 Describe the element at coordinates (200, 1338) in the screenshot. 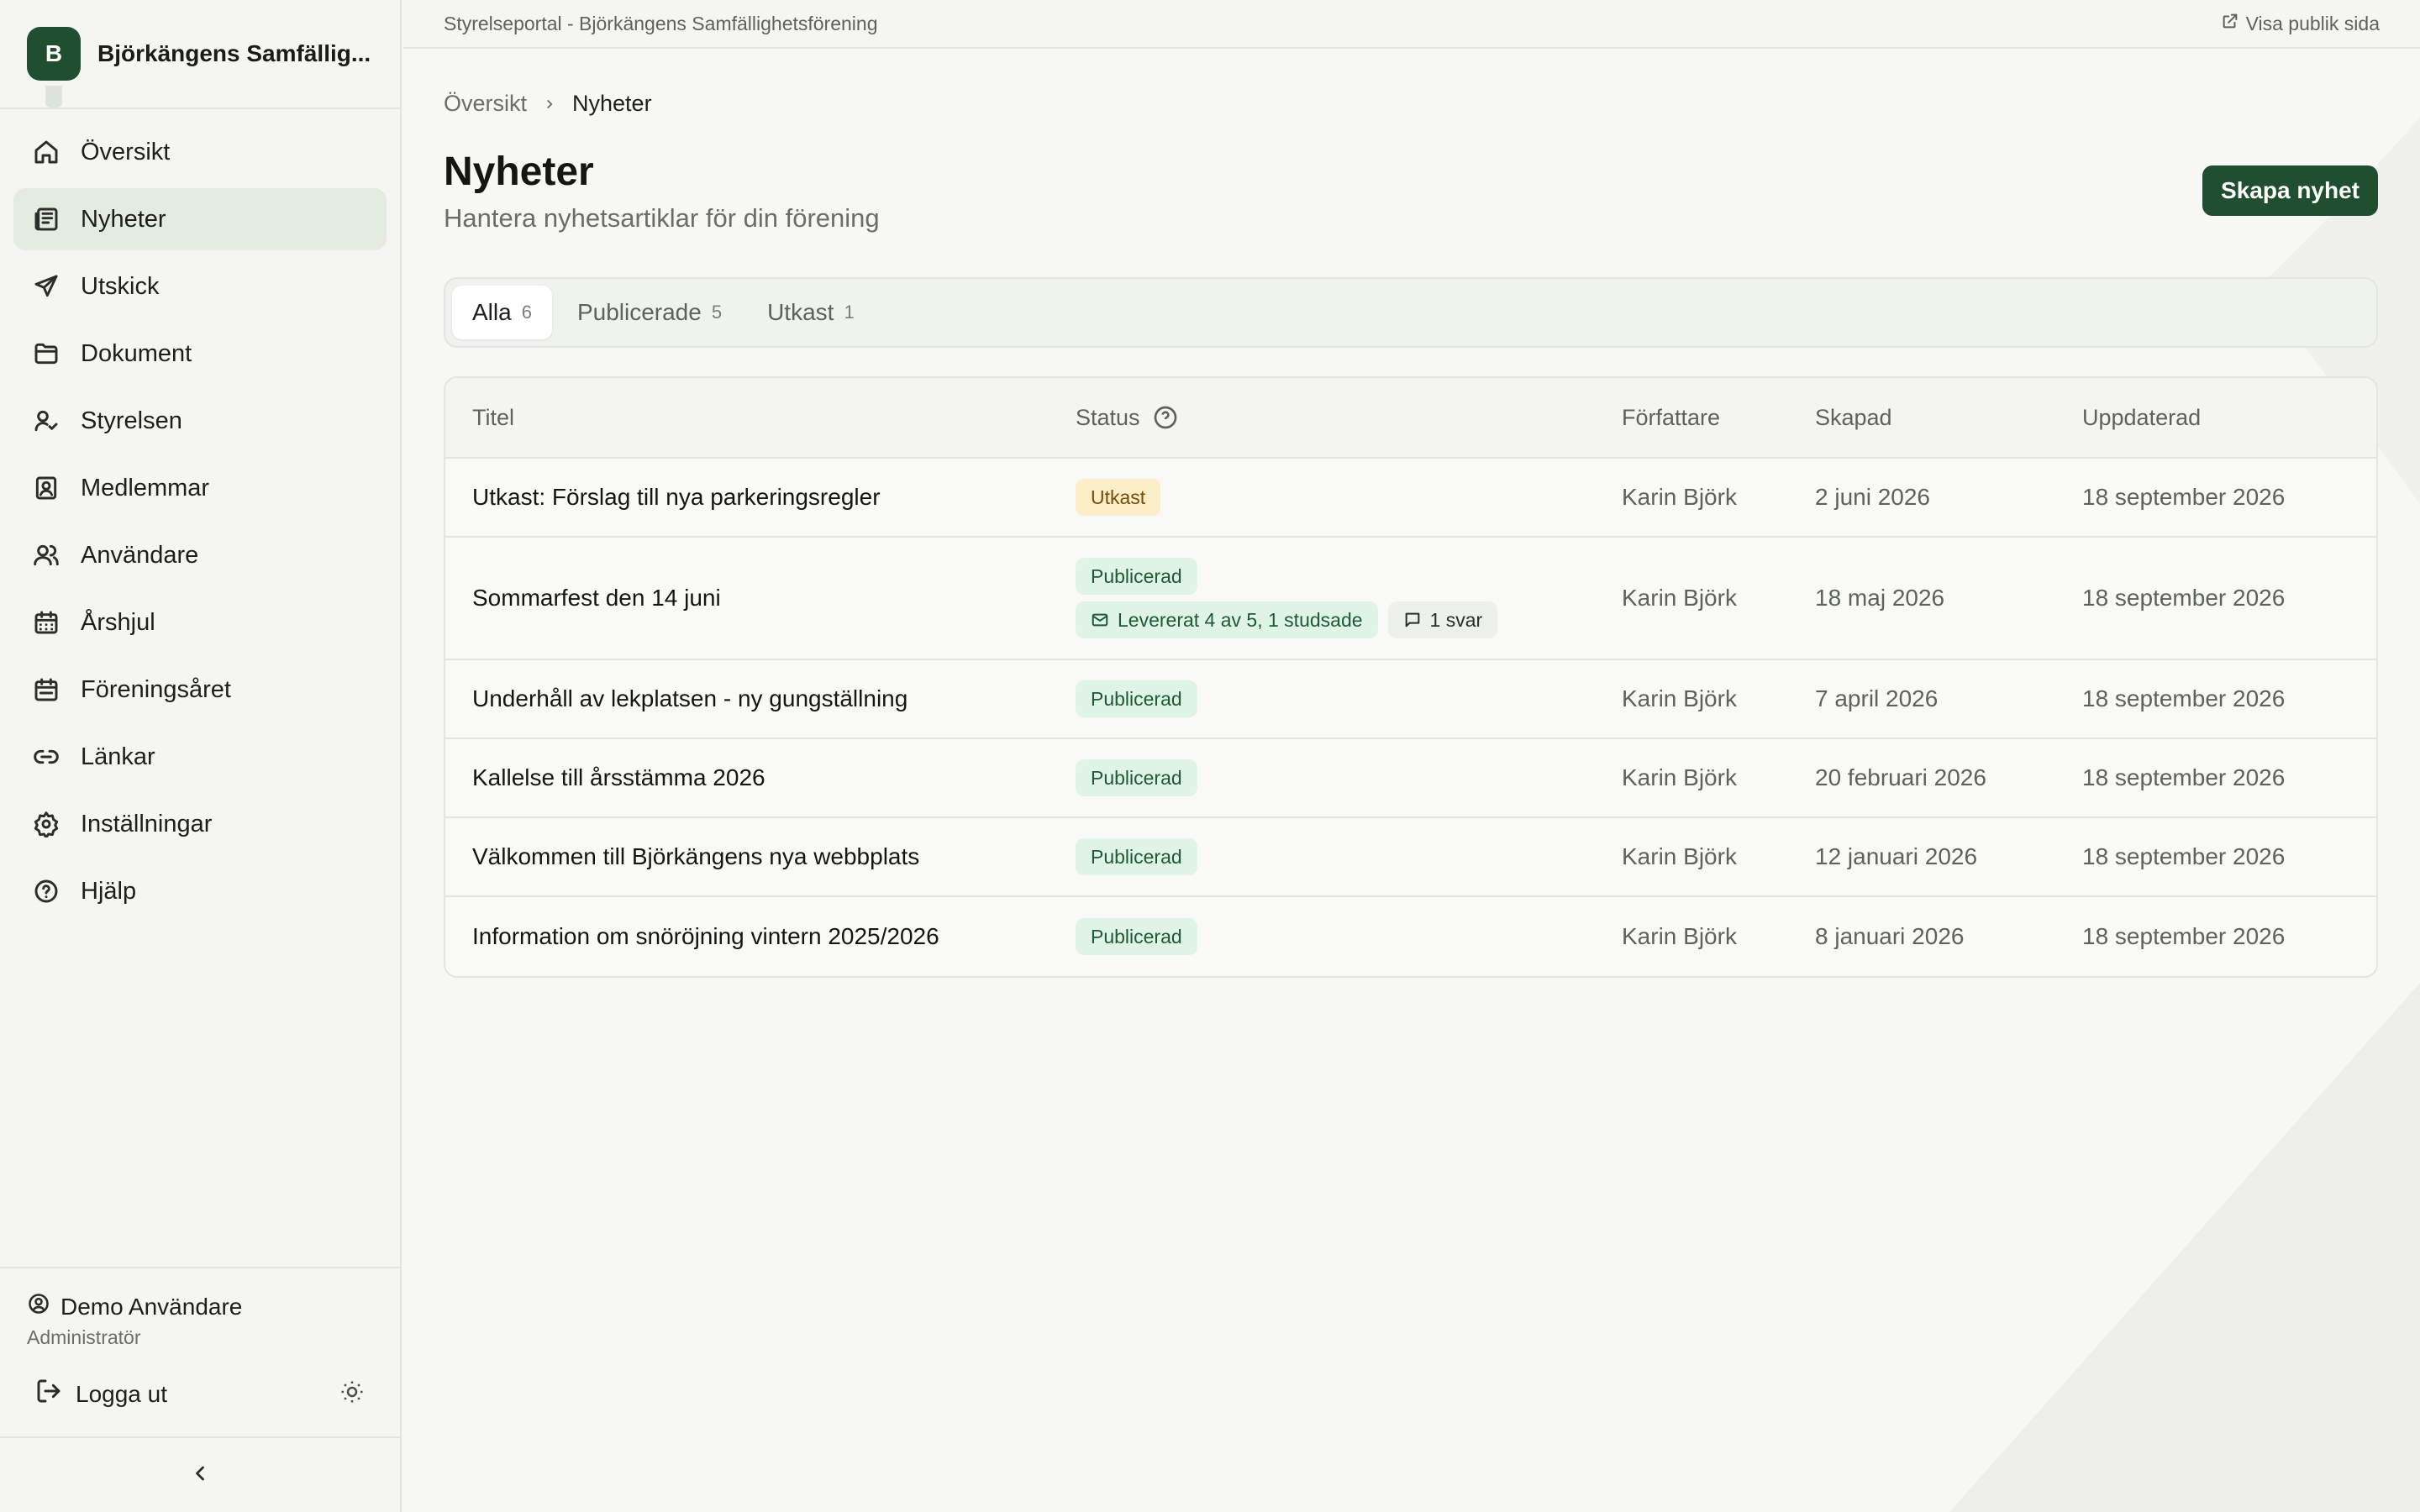

I see `user-block: Demo Användare Administratör Logga ut` at that location.